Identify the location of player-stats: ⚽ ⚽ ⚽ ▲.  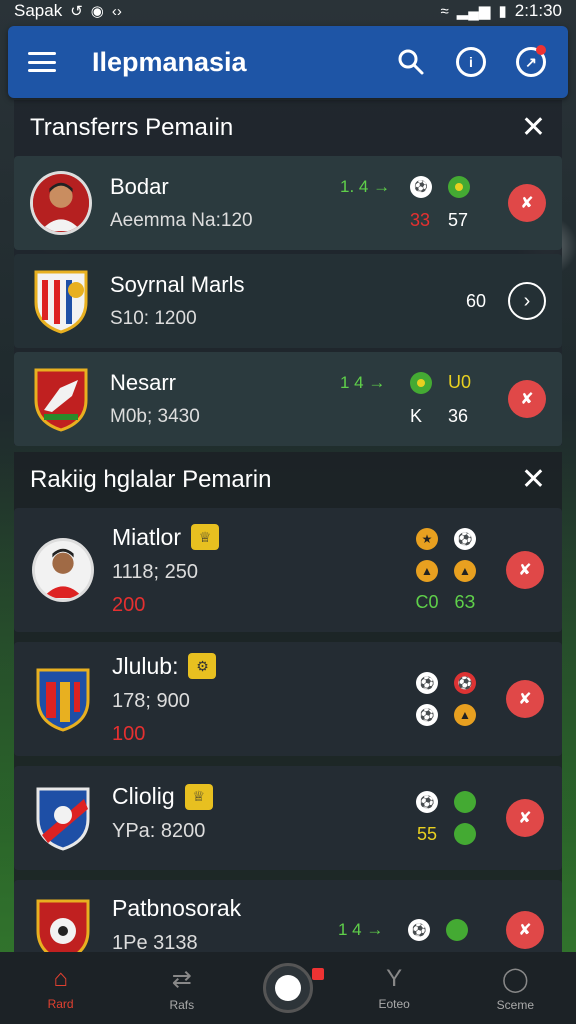
(446, 699).